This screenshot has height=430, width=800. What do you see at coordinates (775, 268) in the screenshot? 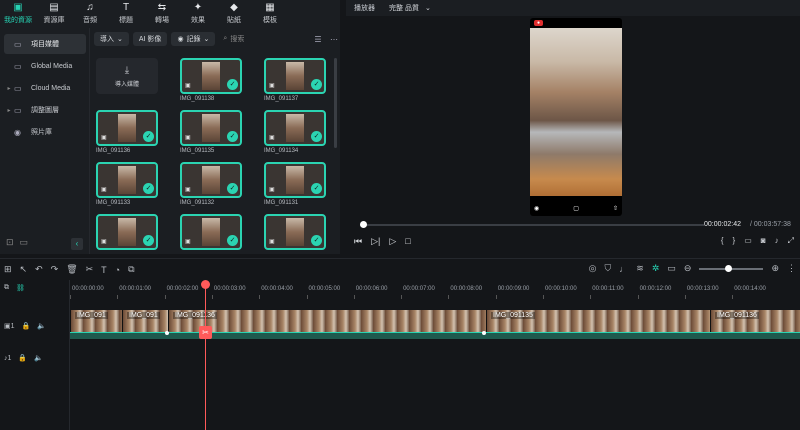
I see `zoom-in-icon: ⊕` at bounding box center [775, 268].